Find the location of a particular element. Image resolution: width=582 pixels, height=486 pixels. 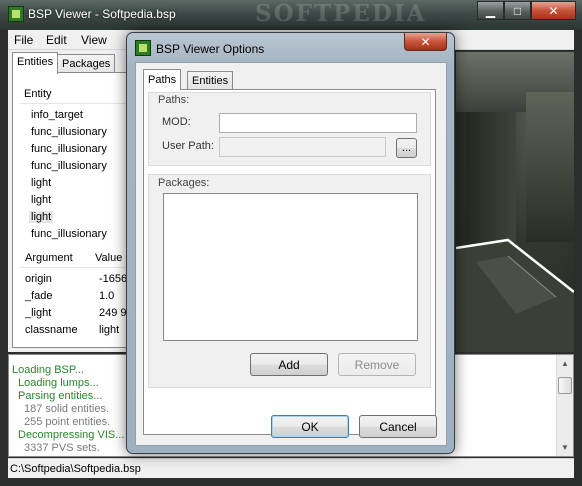

menu-view: View is located at coordinates (94, 40).